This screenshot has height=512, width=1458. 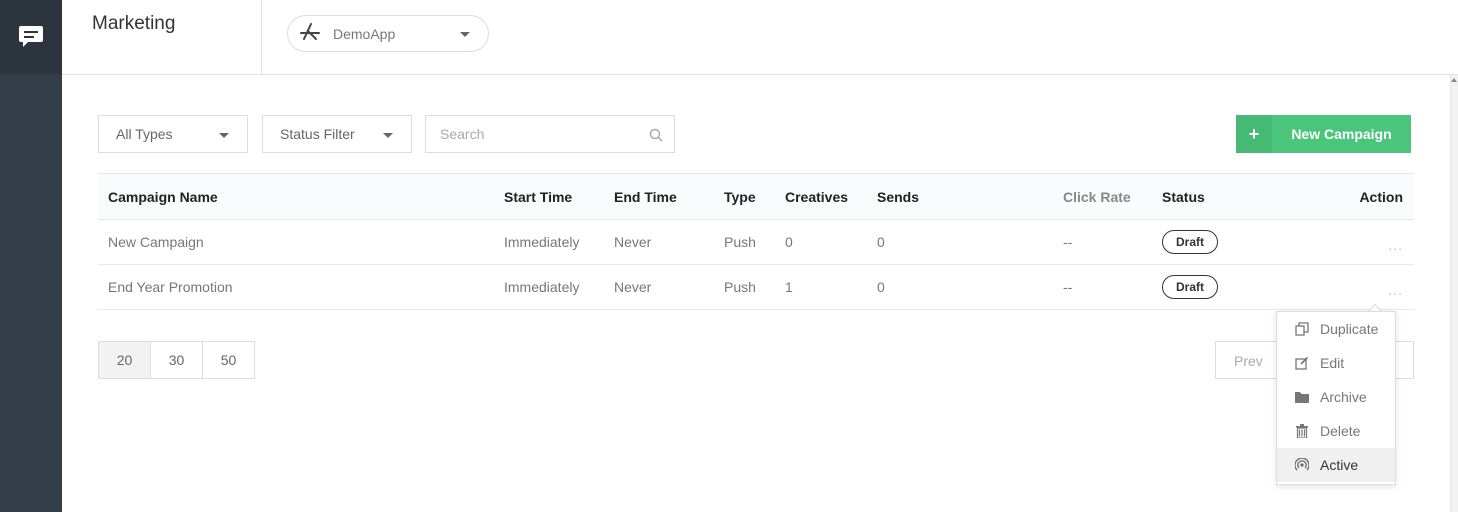 What do you see at coordinates (1454, 293) in the screenshot?
I see `scrollbar` at bounding box center [1454, 293].